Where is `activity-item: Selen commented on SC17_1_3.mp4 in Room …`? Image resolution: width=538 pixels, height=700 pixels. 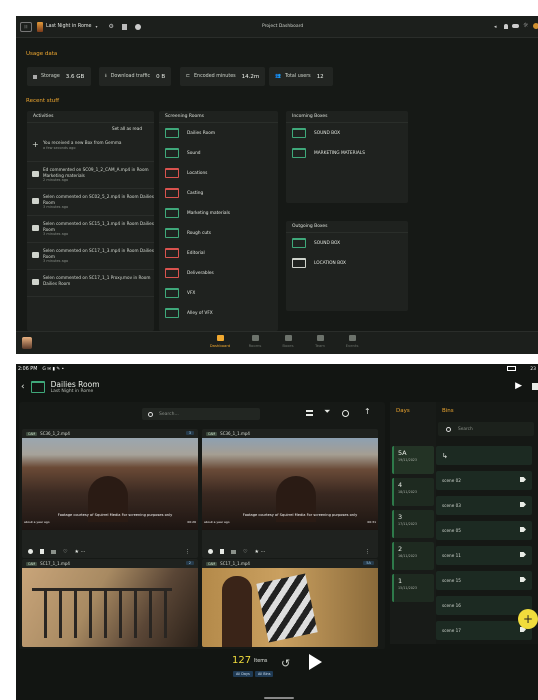
activity-item: Selen commented on SC17_1_3.mp4 in Room … is located at coordinates (90, 256).